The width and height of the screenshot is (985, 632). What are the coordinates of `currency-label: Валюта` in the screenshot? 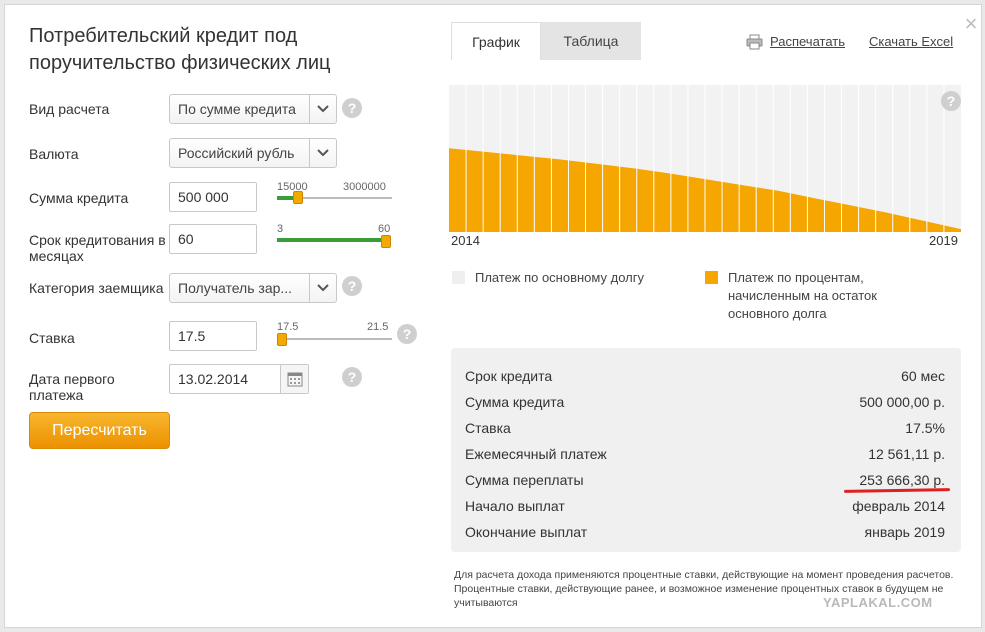 It's located at (54, 154).